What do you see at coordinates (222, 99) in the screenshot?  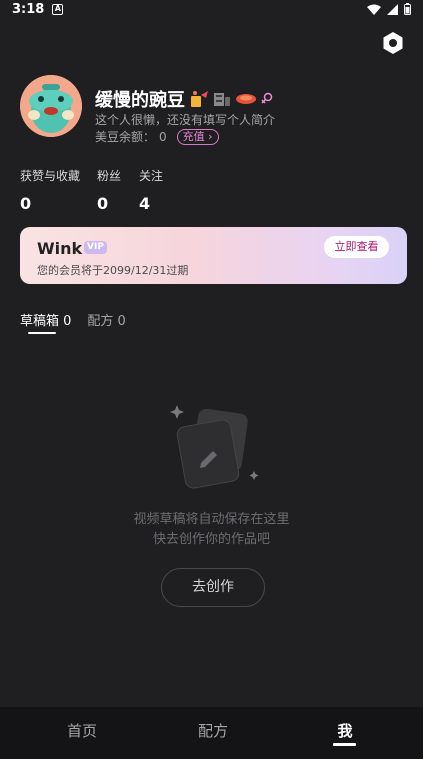 I see `film-icon` at bounding box center [222, 99].